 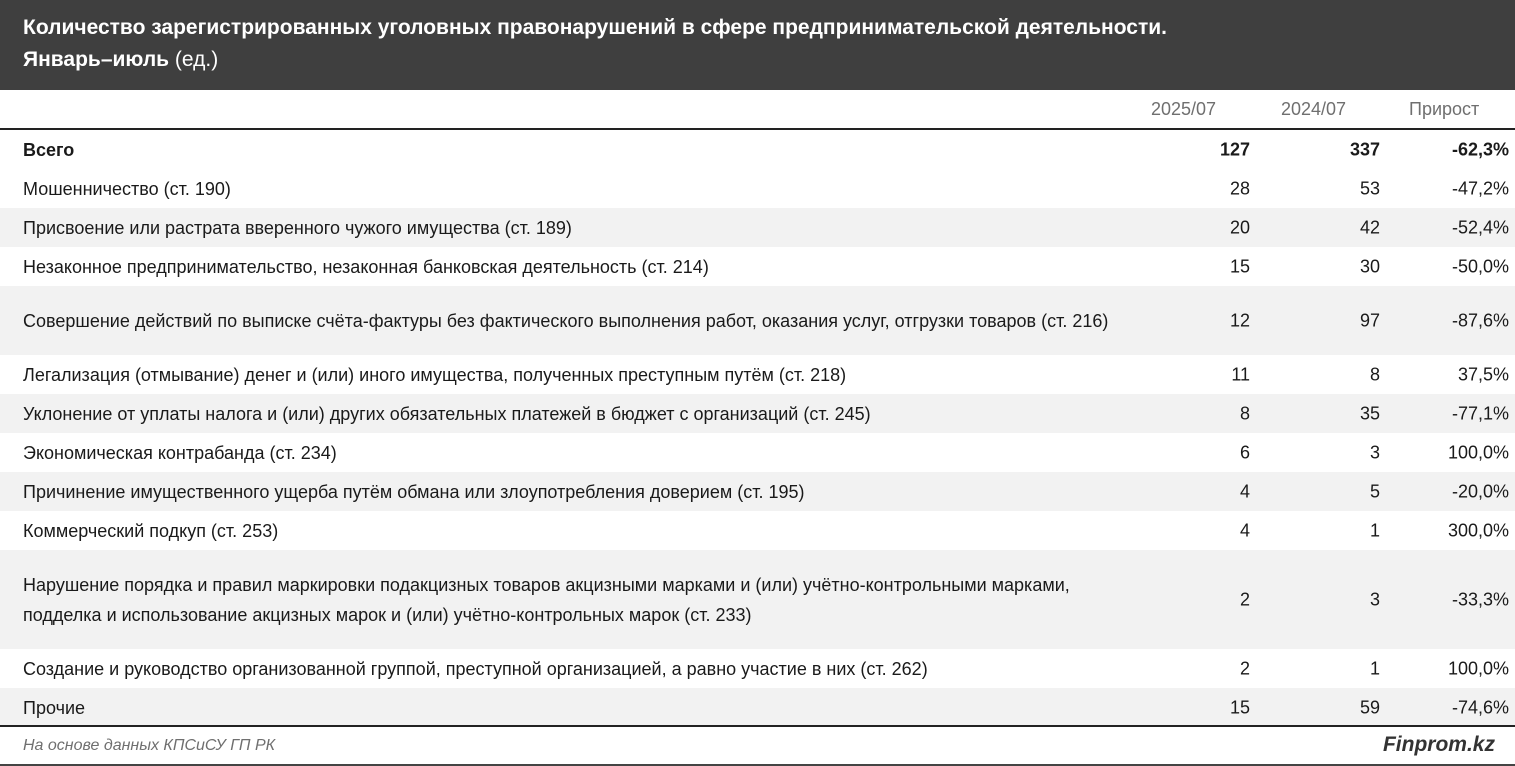 What do you see at coordinates (1240, 374) in the screenshot?
I see `row-value-2025: 11` at bounding box center [1240, 374].